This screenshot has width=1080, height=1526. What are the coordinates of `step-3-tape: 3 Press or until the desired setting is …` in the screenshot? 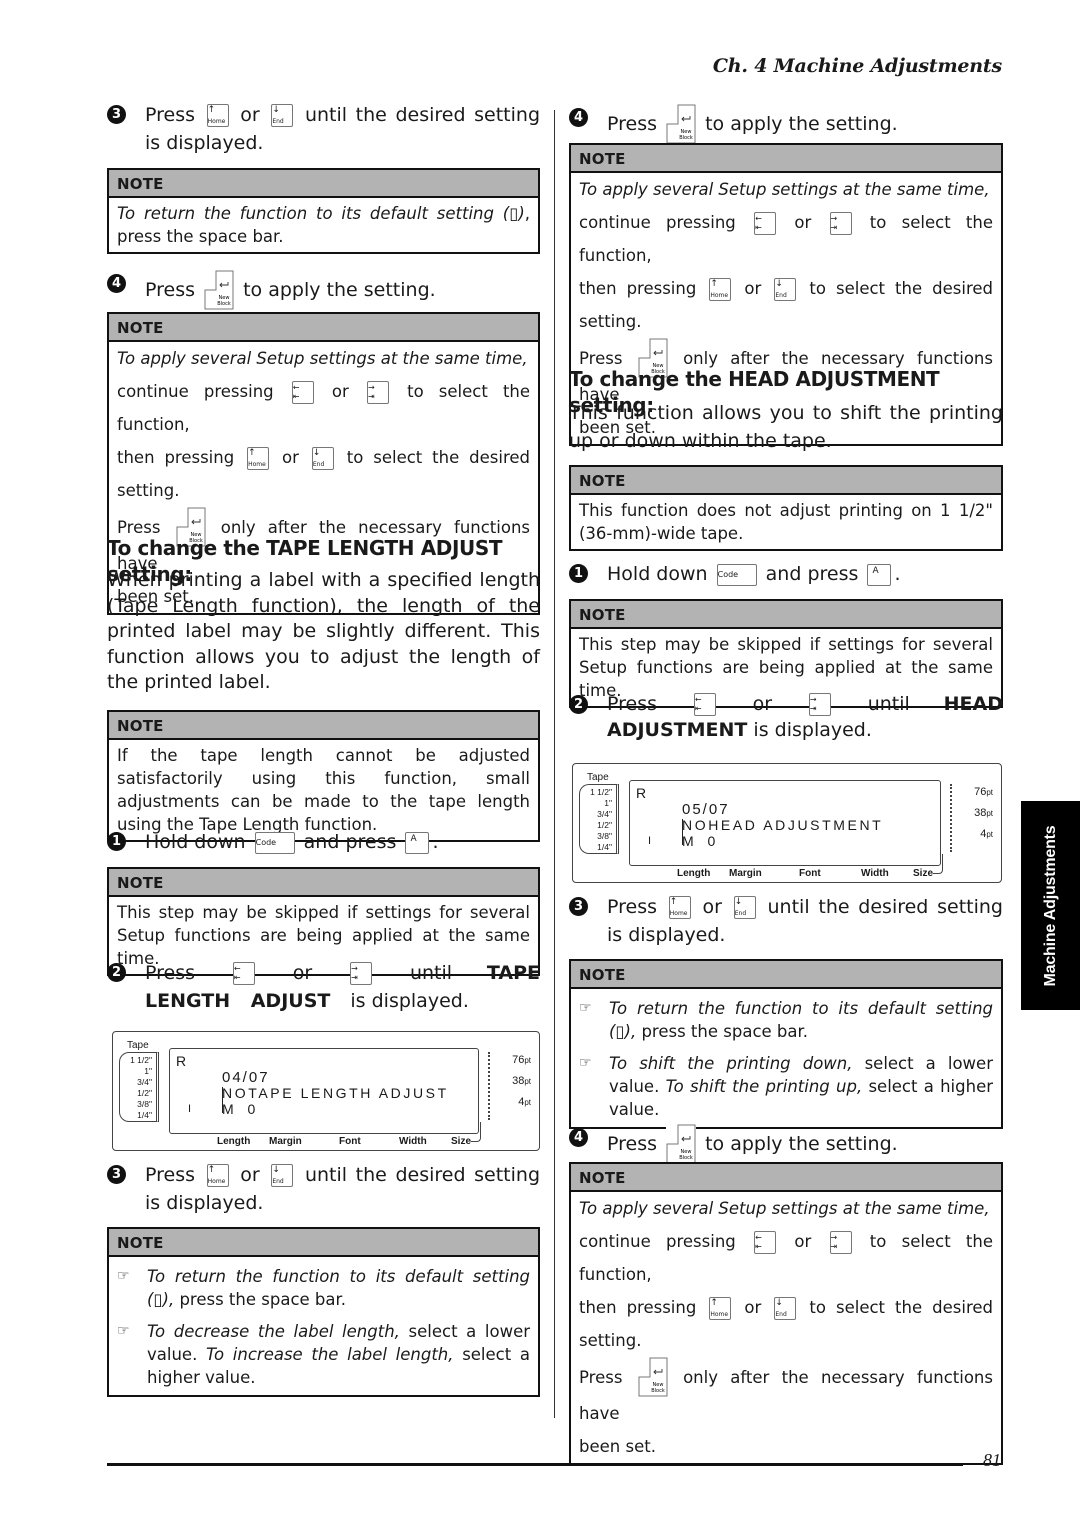 It's located at (323, 1189).